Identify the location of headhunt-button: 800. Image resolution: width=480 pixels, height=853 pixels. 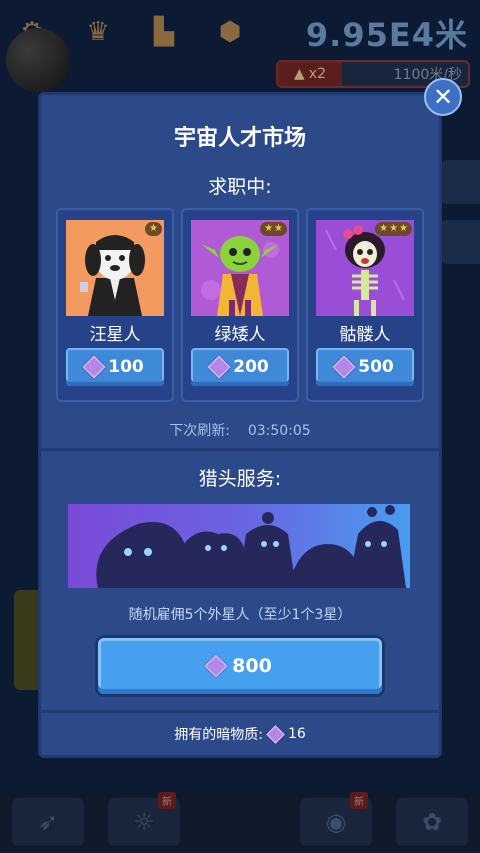
(240, 666).